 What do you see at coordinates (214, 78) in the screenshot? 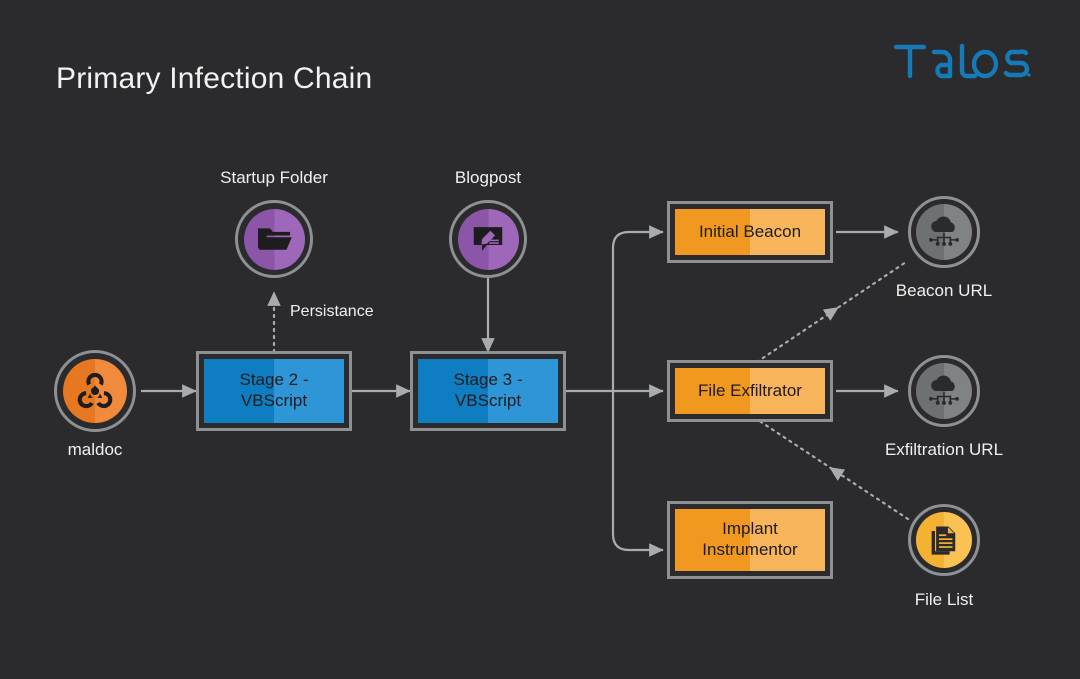
I see `page-title: Primary Infection Chain` at bounding box center [214, 78].